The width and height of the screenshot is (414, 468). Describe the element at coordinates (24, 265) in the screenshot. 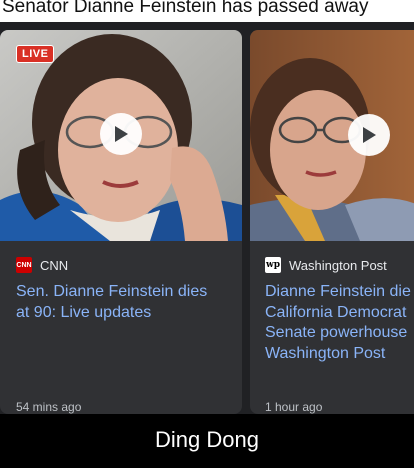

I see `cnn-logo-icon: CNN` at that location.